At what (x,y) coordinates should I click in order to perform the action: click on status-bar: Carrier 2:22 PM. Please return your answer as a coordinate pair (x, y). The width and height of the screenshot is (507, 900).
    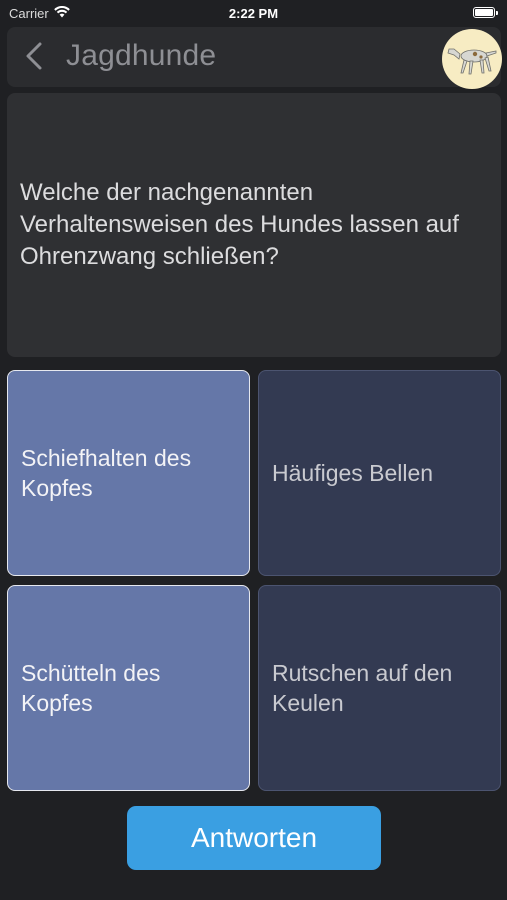
    Looking at the image, I should click on (253, 14).